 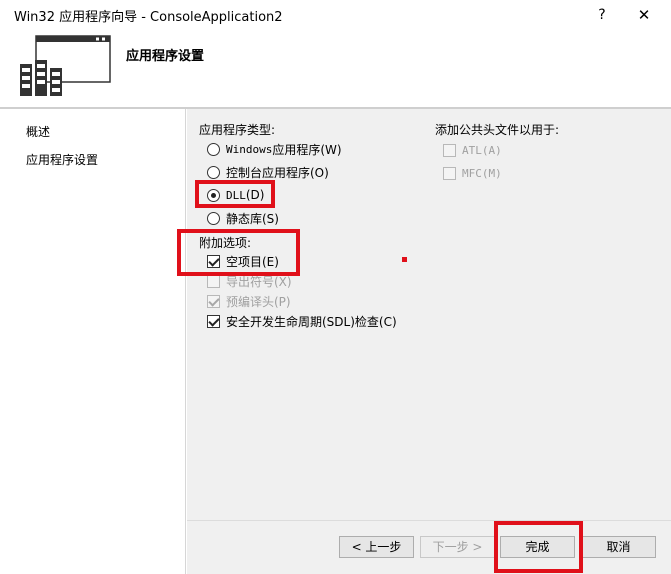 What do you see at coordinates (602, 15) in the screenshot?
I see `help-button: ?` at bounding box center [602, 15].